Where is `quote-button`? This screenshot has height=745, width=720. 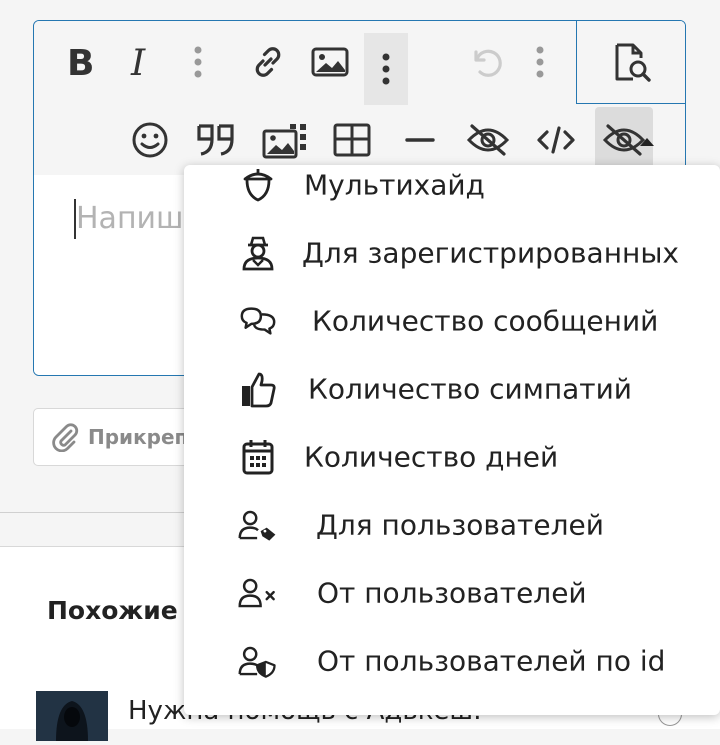 quote-button is located at coordinates (216, 140).